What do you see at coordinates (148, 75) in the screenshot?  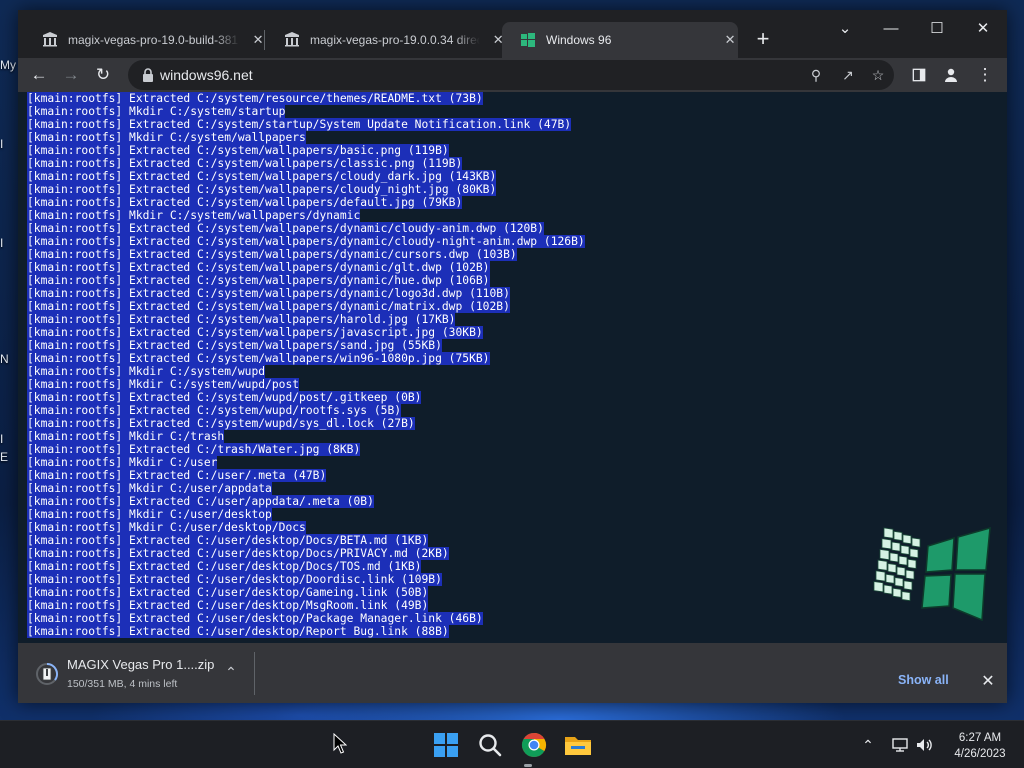 I see `lock-icon` at bounding box center [148, 75].